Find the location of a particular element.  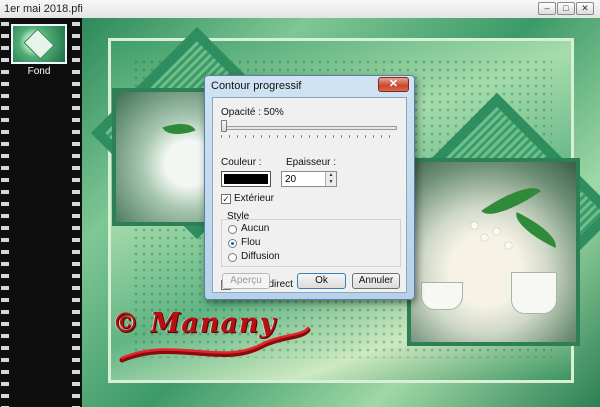

window-title: 1er mai 2018.pfi is located at coordinates (43, 9).